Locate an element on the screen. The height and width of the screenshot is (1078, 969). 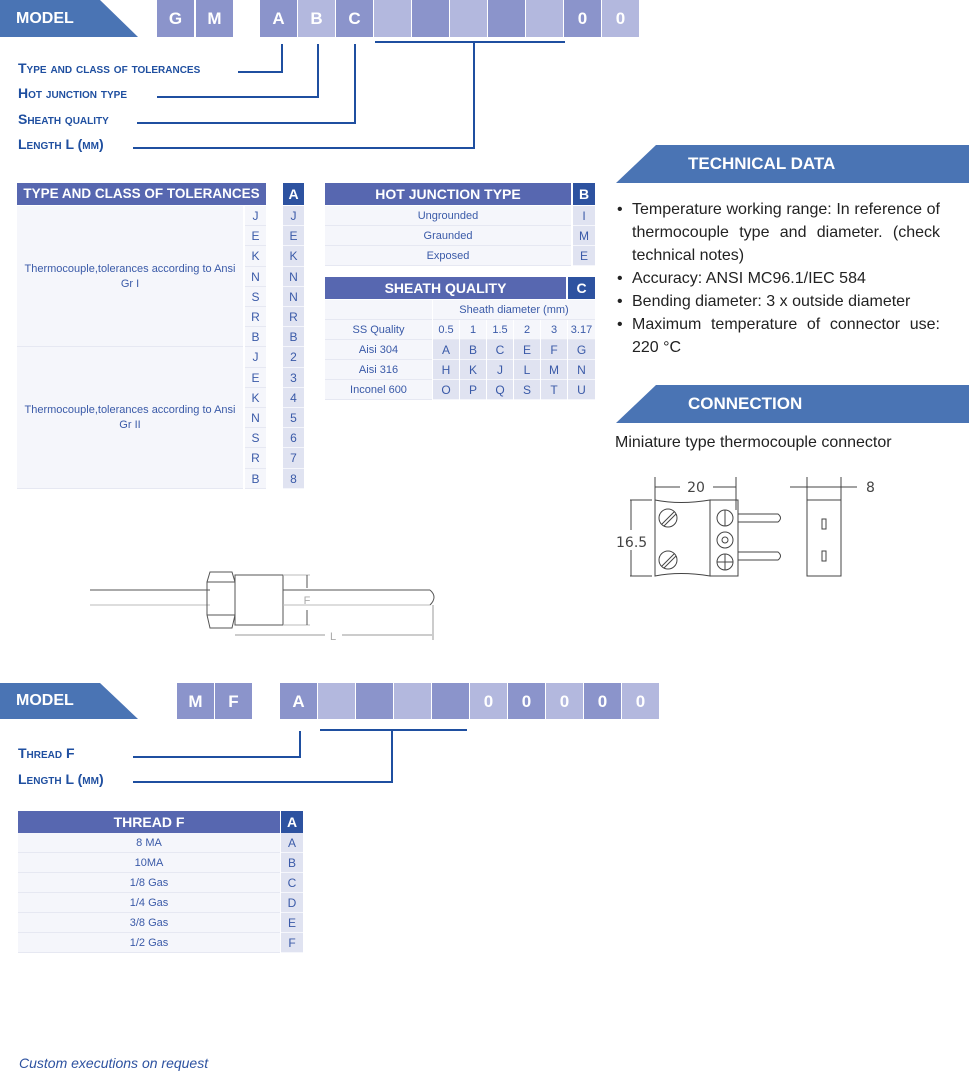
tolerance-code: B is located at coordinates (293, 337).